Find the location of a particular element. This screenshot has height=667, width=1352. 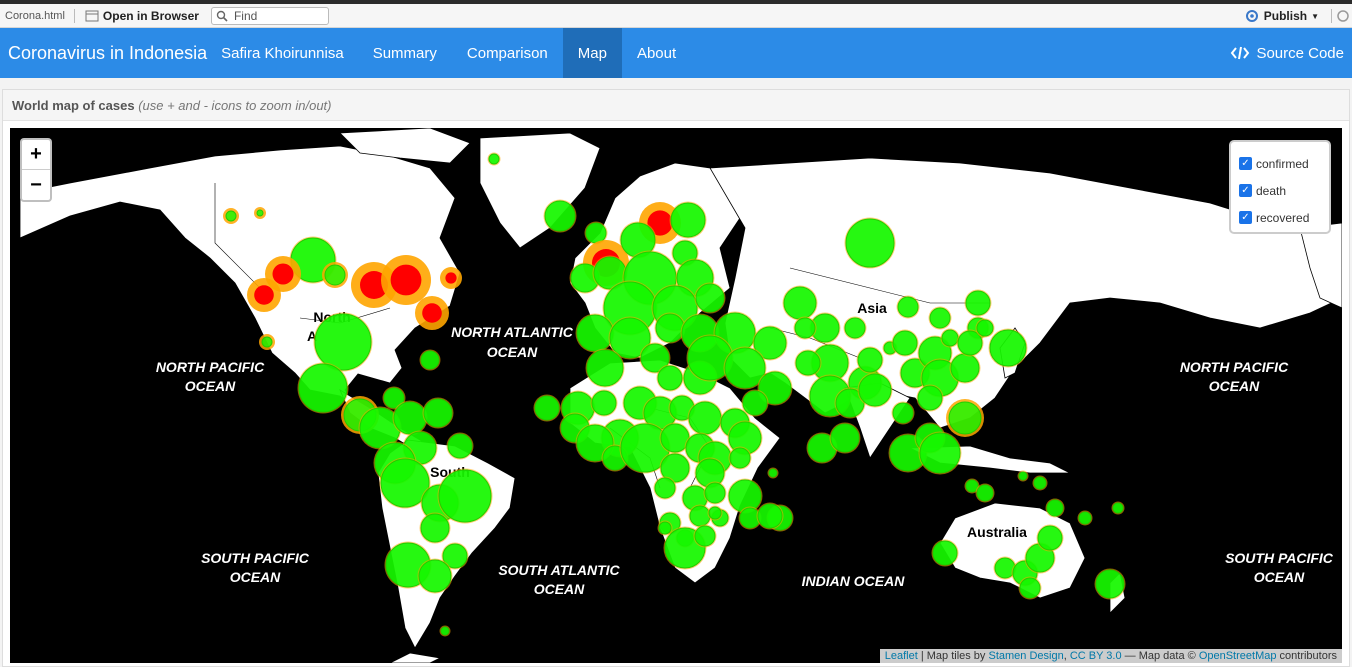

leaflet-link: Leaflet is located at coordinates (901, 656).